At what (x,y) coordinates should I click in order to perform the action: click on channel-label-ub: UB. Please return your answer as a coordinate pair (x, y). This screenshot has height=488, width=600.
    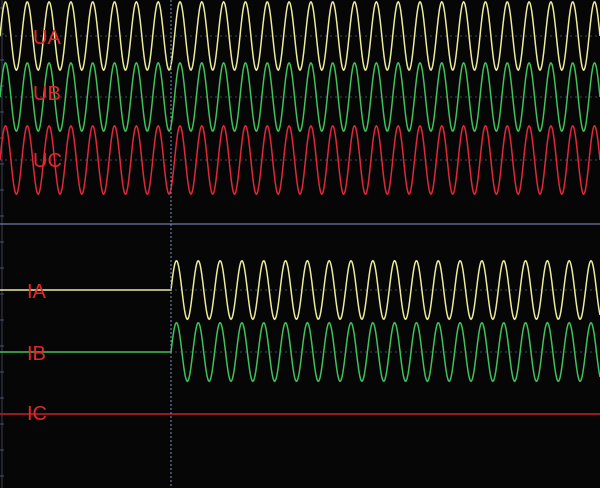
    Looking at the image, I should click on (47, 94).